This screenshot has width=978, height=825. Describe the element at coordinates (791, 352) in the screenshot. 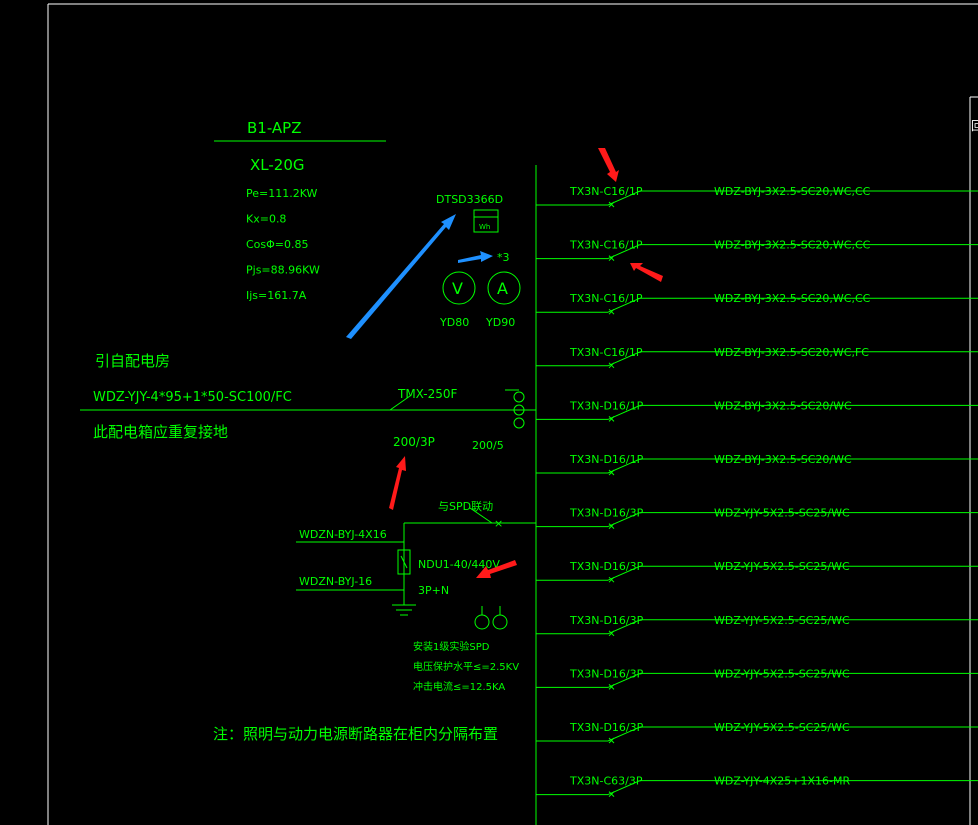

I see `circuit-cable-label: WDZ-BYJ-3X2.5-SC20,WC,FC` at that location.